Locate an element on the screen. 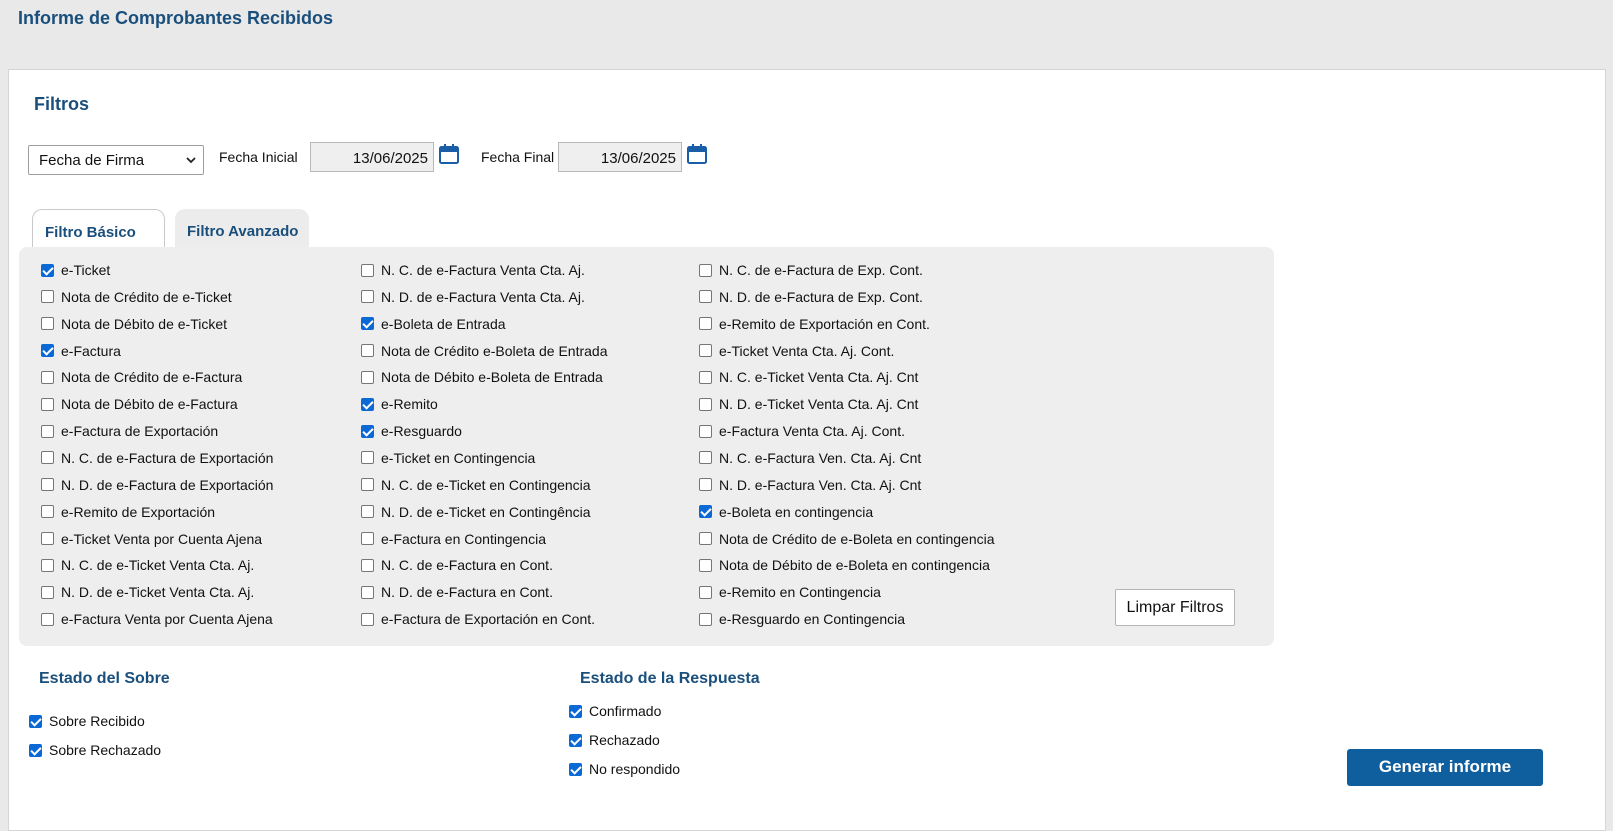  checkbox-item: Nota de Débito de e-Factura is located at coordinates (139, 404).